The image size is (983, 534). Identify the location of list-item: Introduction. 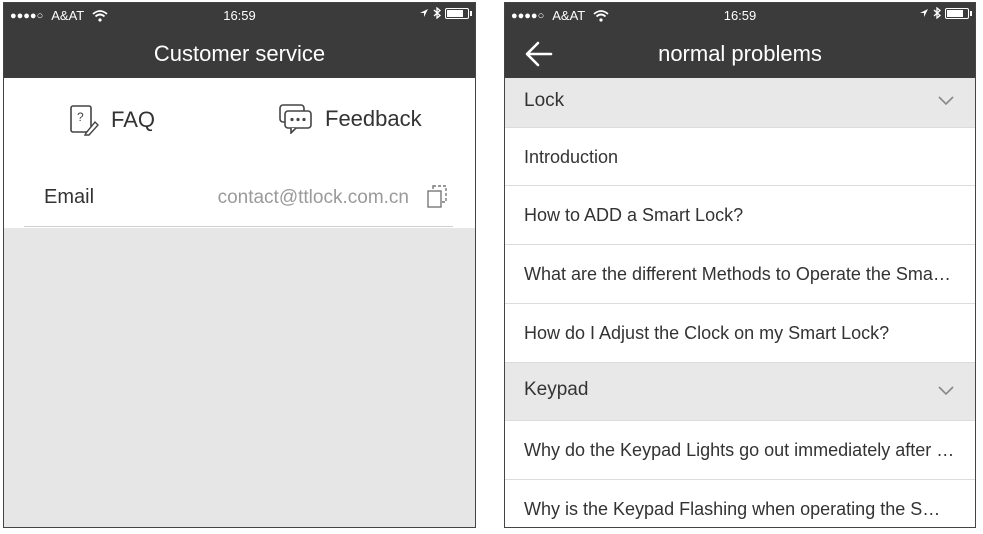
(740, 157).